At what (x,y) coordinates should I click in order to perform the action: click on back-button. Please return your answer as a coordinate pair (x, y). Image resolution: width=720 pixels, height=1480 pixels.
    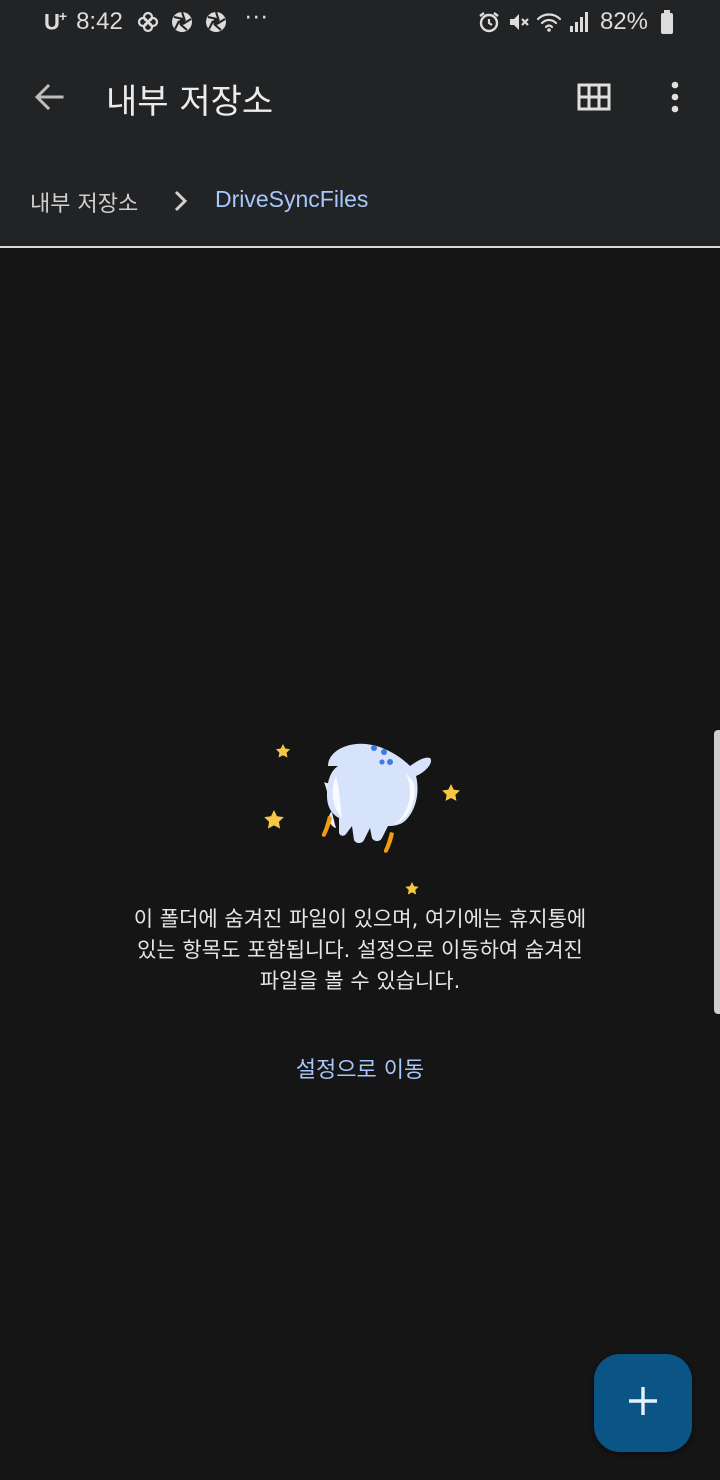
    Looking at the image, I should click on (49, 99).